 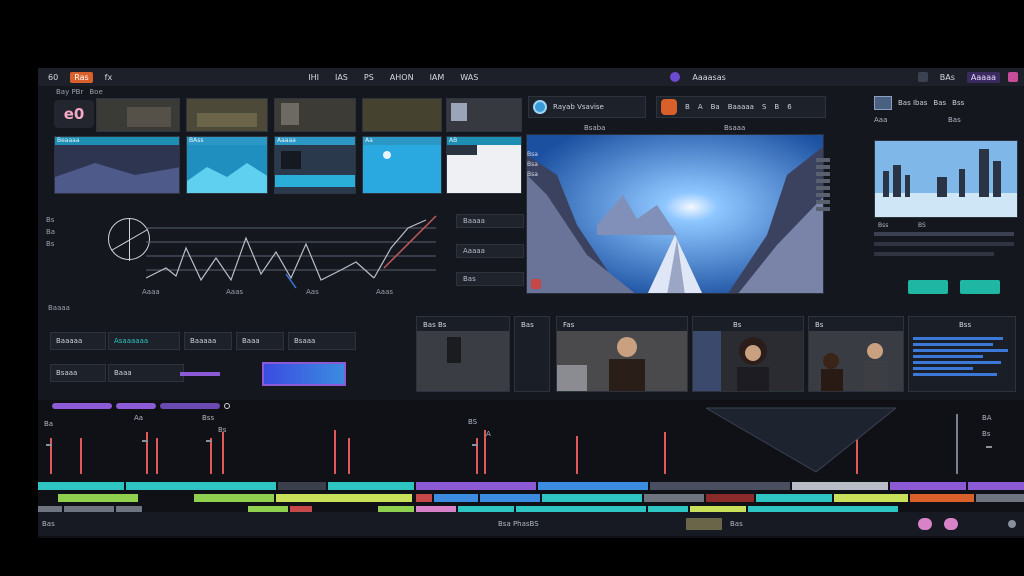 I want to click on menu-item: fx, so click(x=109, y=77).